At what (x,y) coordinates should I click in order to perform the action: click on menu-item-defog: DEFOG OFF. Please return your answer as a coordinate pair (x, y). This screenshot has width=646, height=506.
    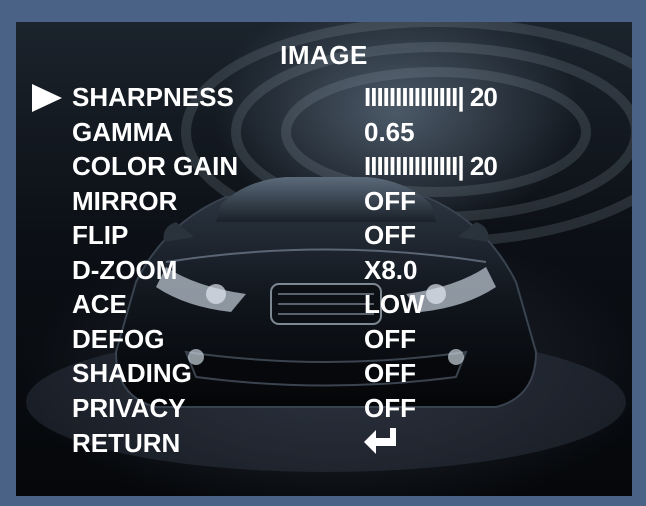
    Looking at the image, I should click on (332, 339).